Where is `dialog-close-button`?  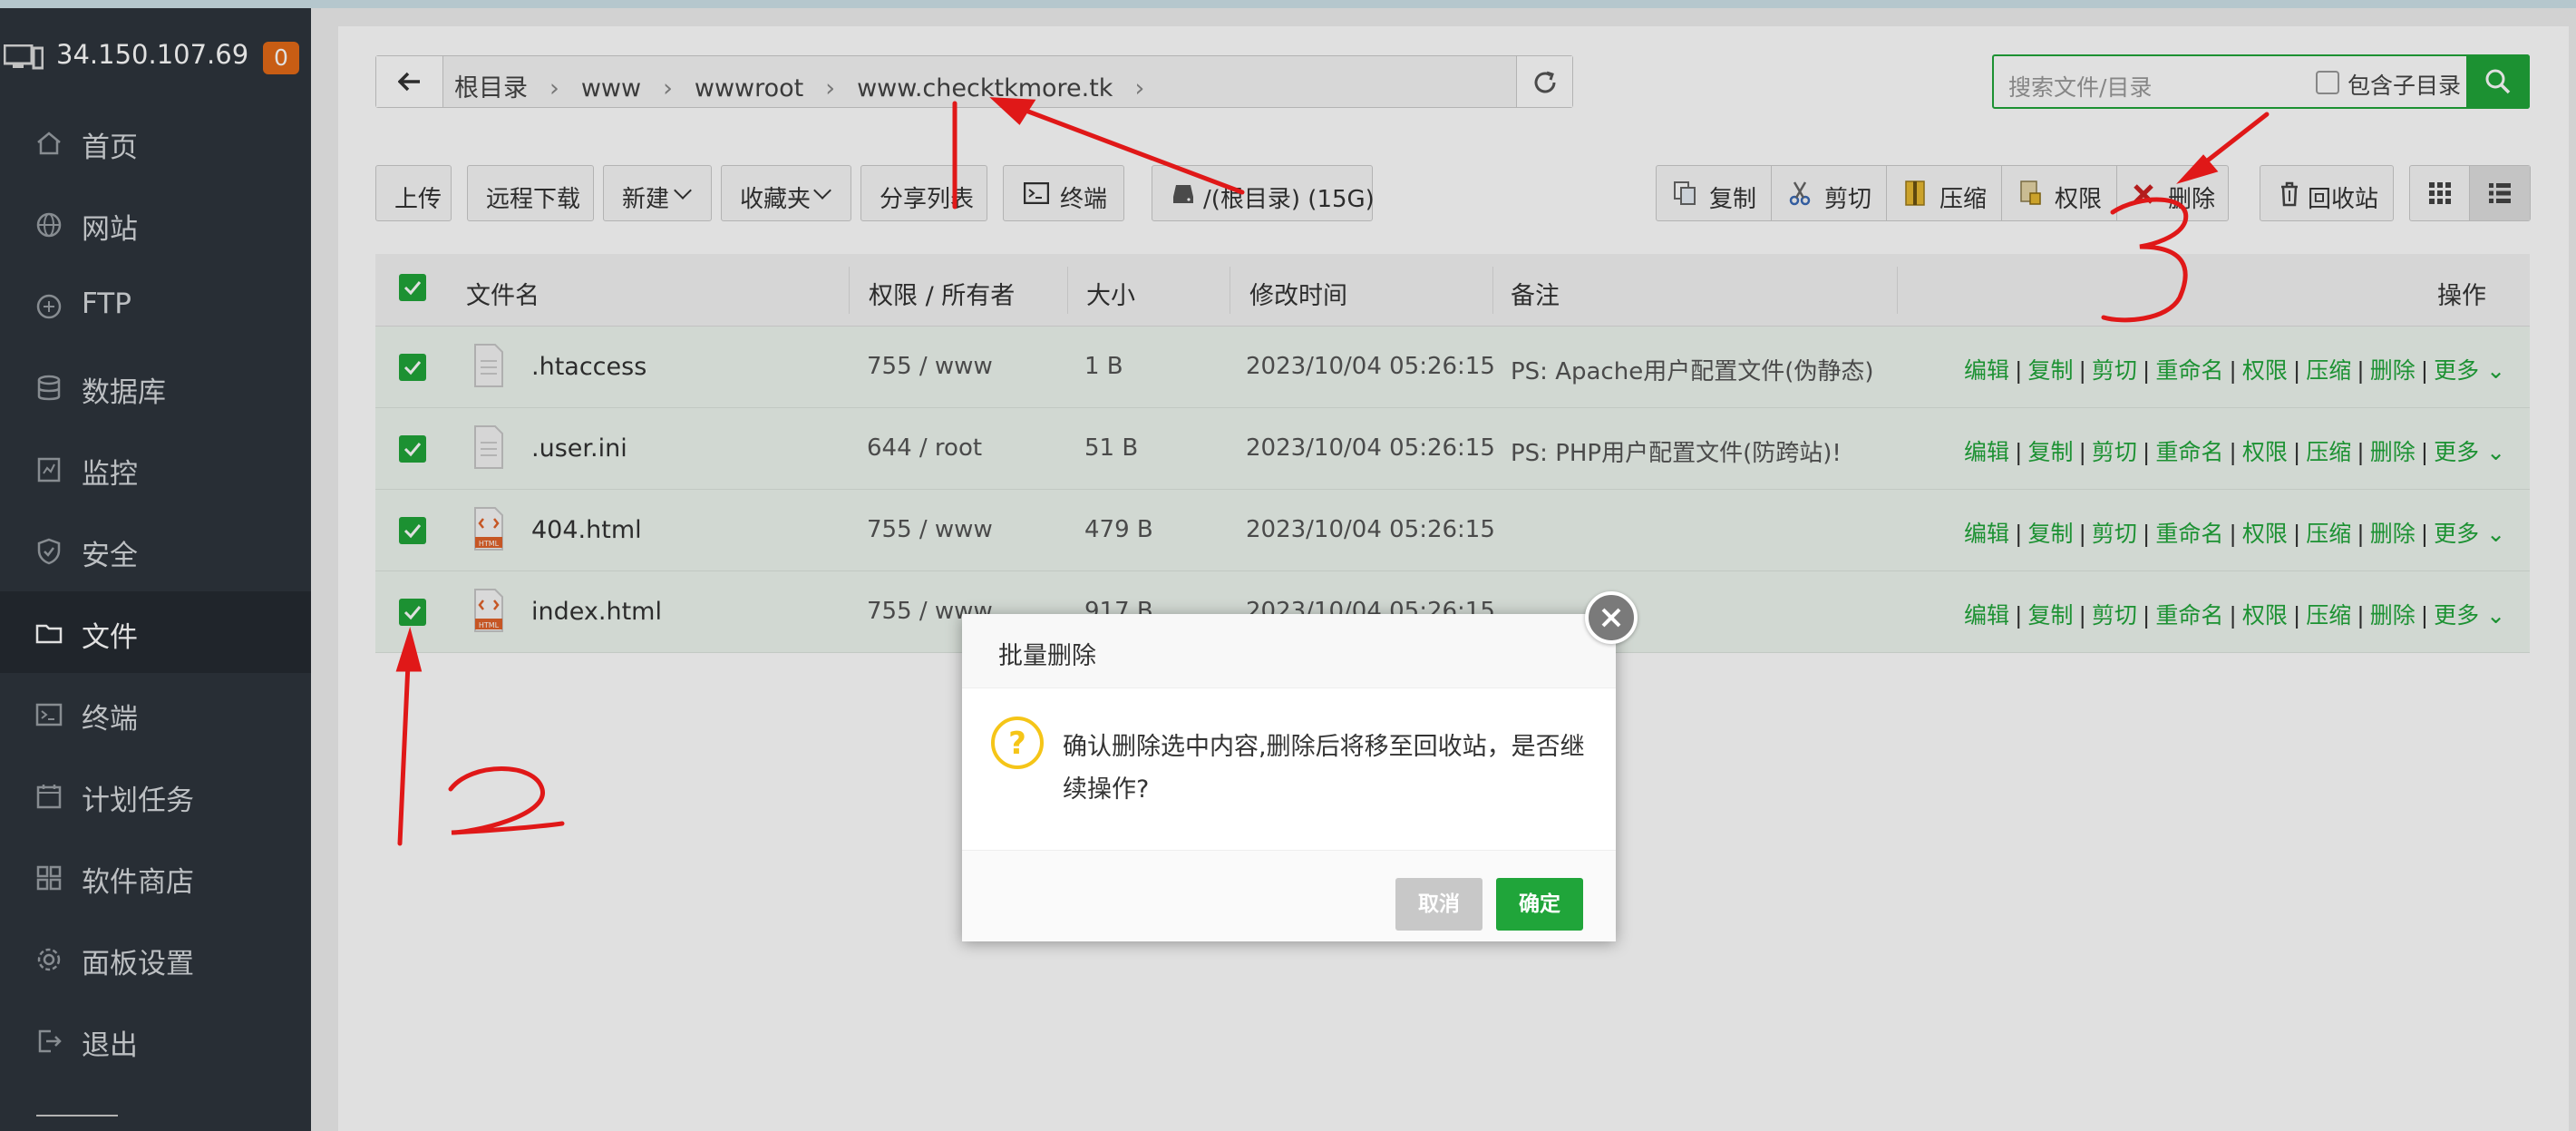 dialog-close-button is located at coordinates (1611, 617).